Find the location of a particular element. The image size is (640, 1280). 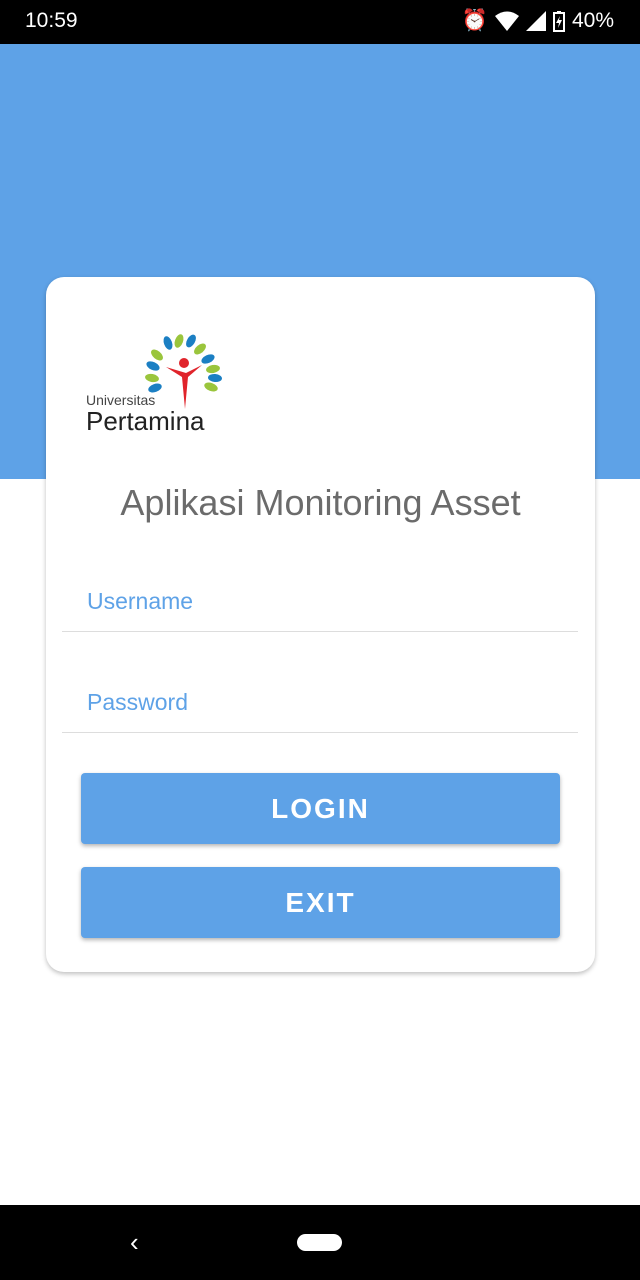

alarm-icon: ⏰ is located at coordinates (474, 20).